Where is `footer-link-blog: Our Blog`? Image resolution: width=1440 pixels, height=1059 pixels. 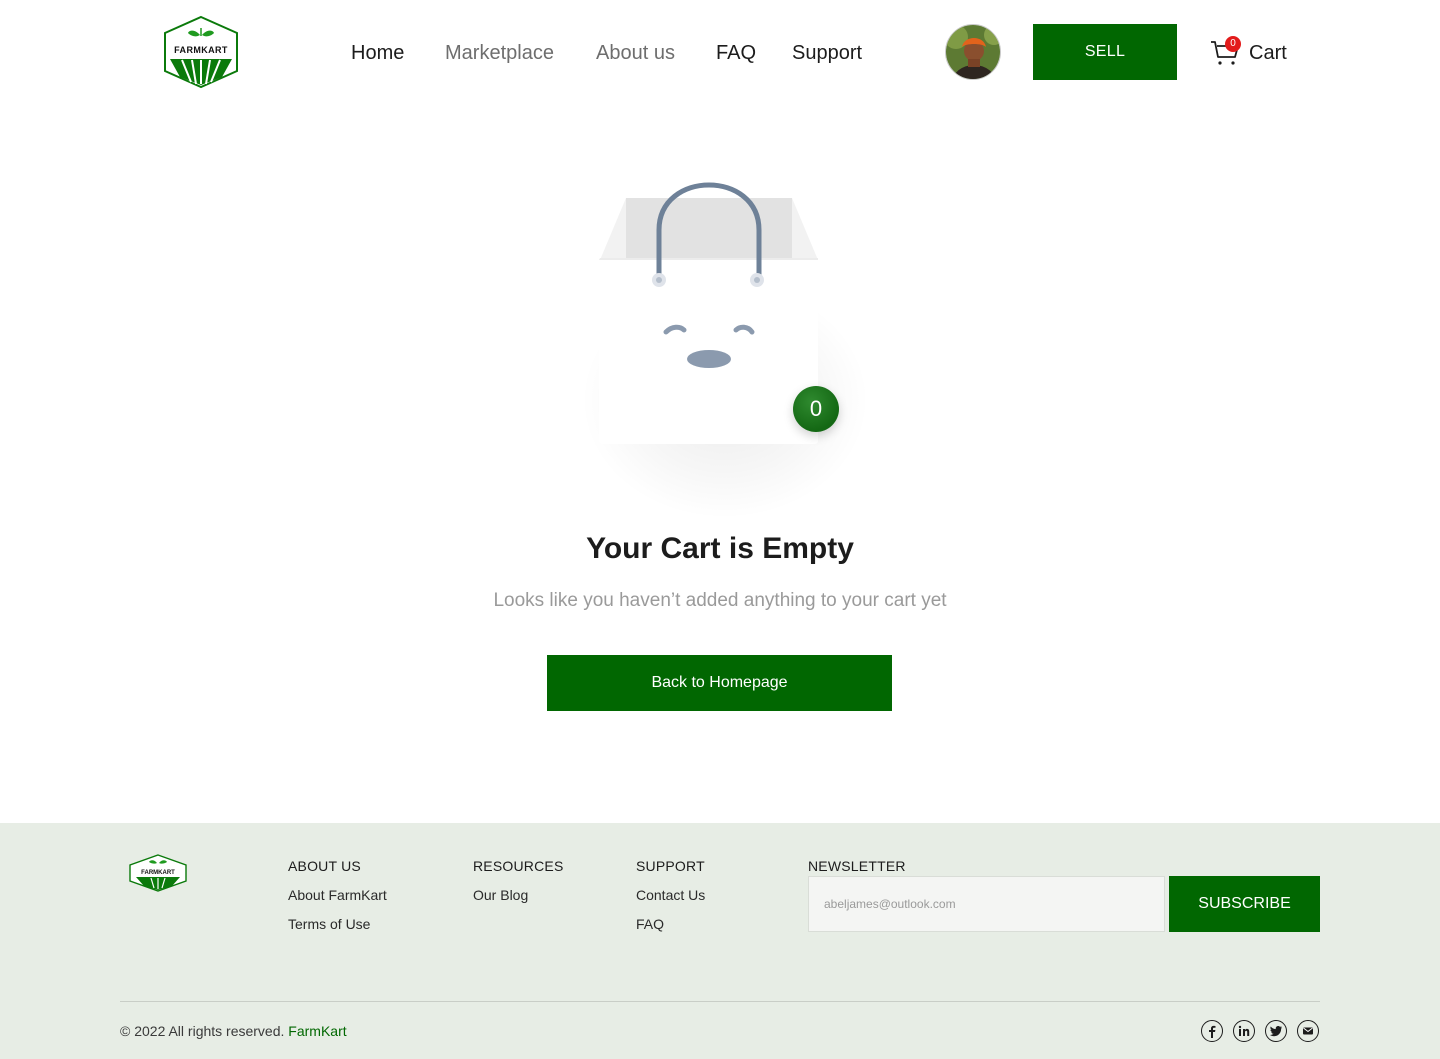
footer-link-blog: Our Blog is located at coordinates (518, 895).